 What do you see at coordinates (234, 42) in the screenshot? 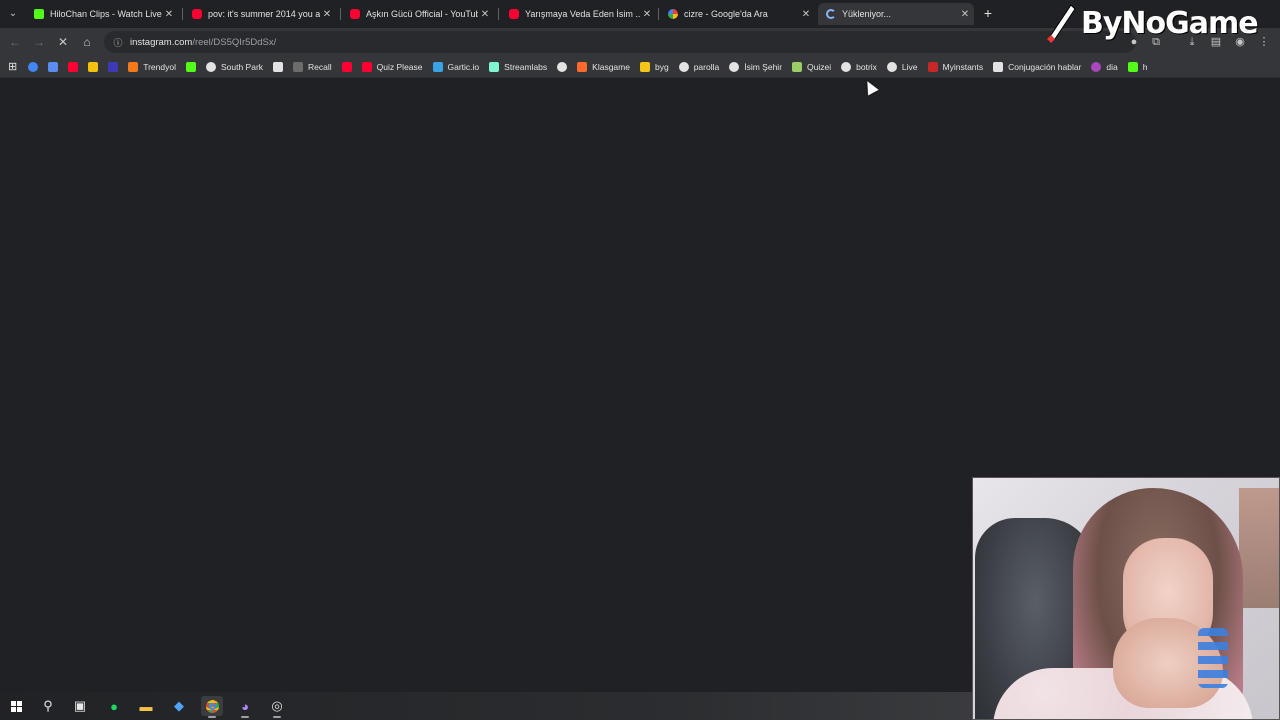
I see `url-path: /reel/DS5QIr5DdSx/` at bounding box center [234, 42].